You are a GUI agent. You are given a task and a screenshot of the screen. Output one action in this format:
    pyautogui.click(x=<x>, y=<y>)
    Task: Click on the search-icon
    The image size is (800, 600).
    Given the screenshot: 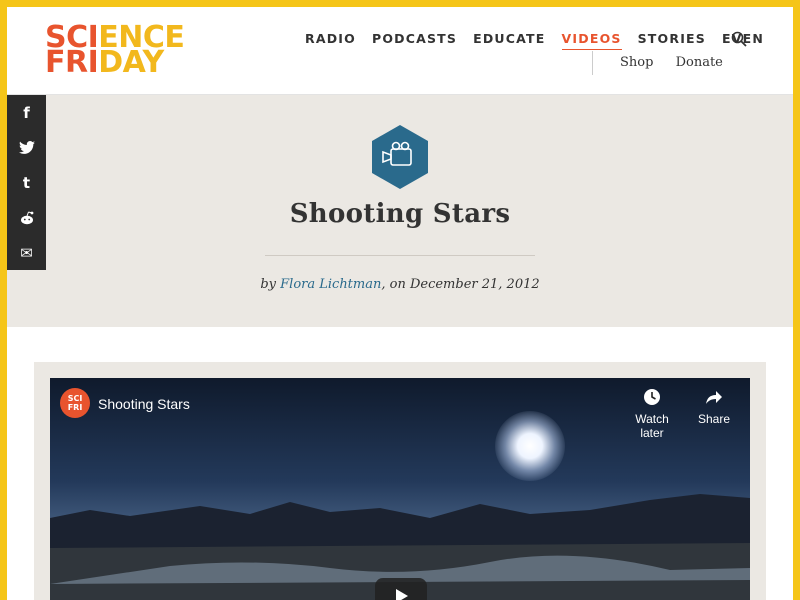 What is the action you would take?
    pyautogui.click(x=739, y=39)
    